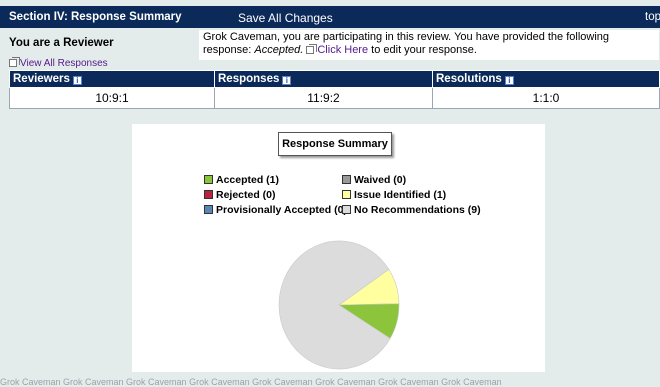 The width and height of the screenshot is (660, 387). What do you see at coordinates (64, 63) in the screenshot?
I see `view-all-responses-link: View All Responses` at bounding box center [64, 63].